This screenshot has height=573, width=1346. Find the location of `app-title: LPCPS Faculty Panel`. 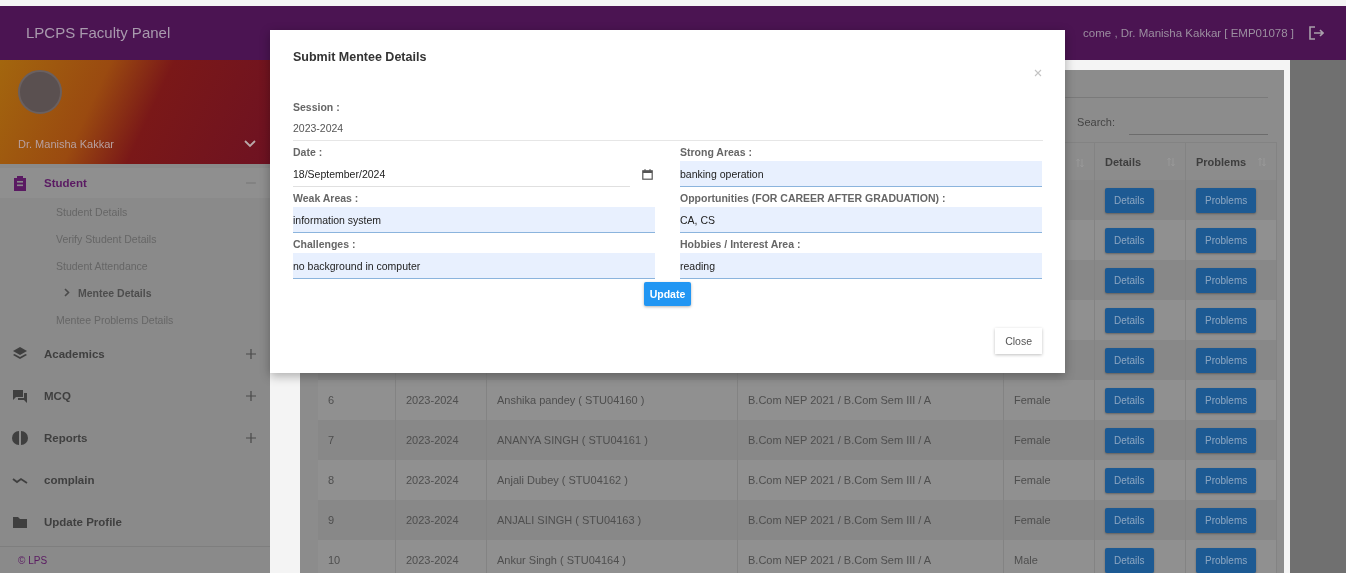

app-title: LPCPS Faculty Panel is located at coordinates (98, 32).